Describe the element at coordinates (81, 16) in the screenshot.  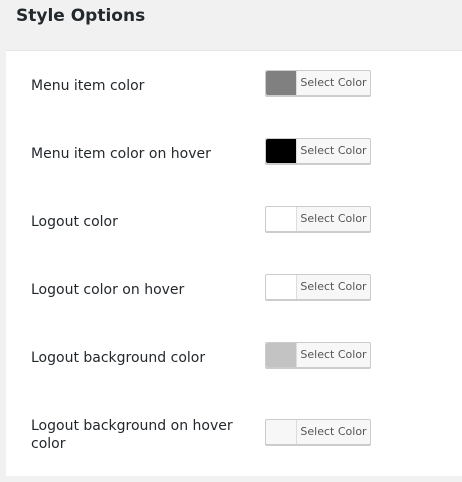
I see `section-title: Style Options` at that location.